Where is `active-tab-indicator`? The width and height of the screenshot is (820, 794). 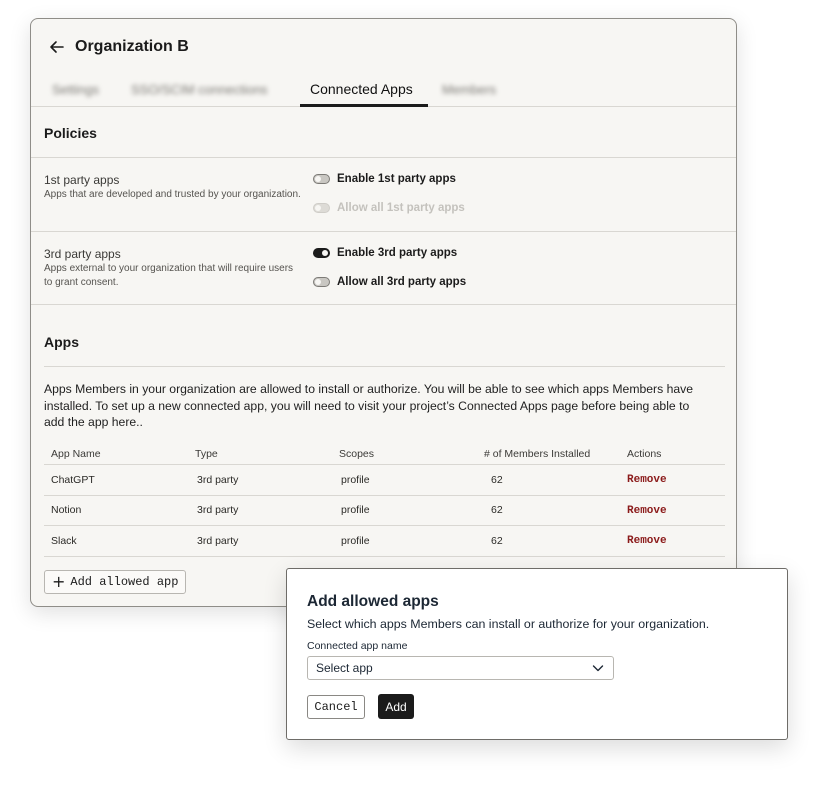
active-tab-indicator is located at coordinates (364, 105).